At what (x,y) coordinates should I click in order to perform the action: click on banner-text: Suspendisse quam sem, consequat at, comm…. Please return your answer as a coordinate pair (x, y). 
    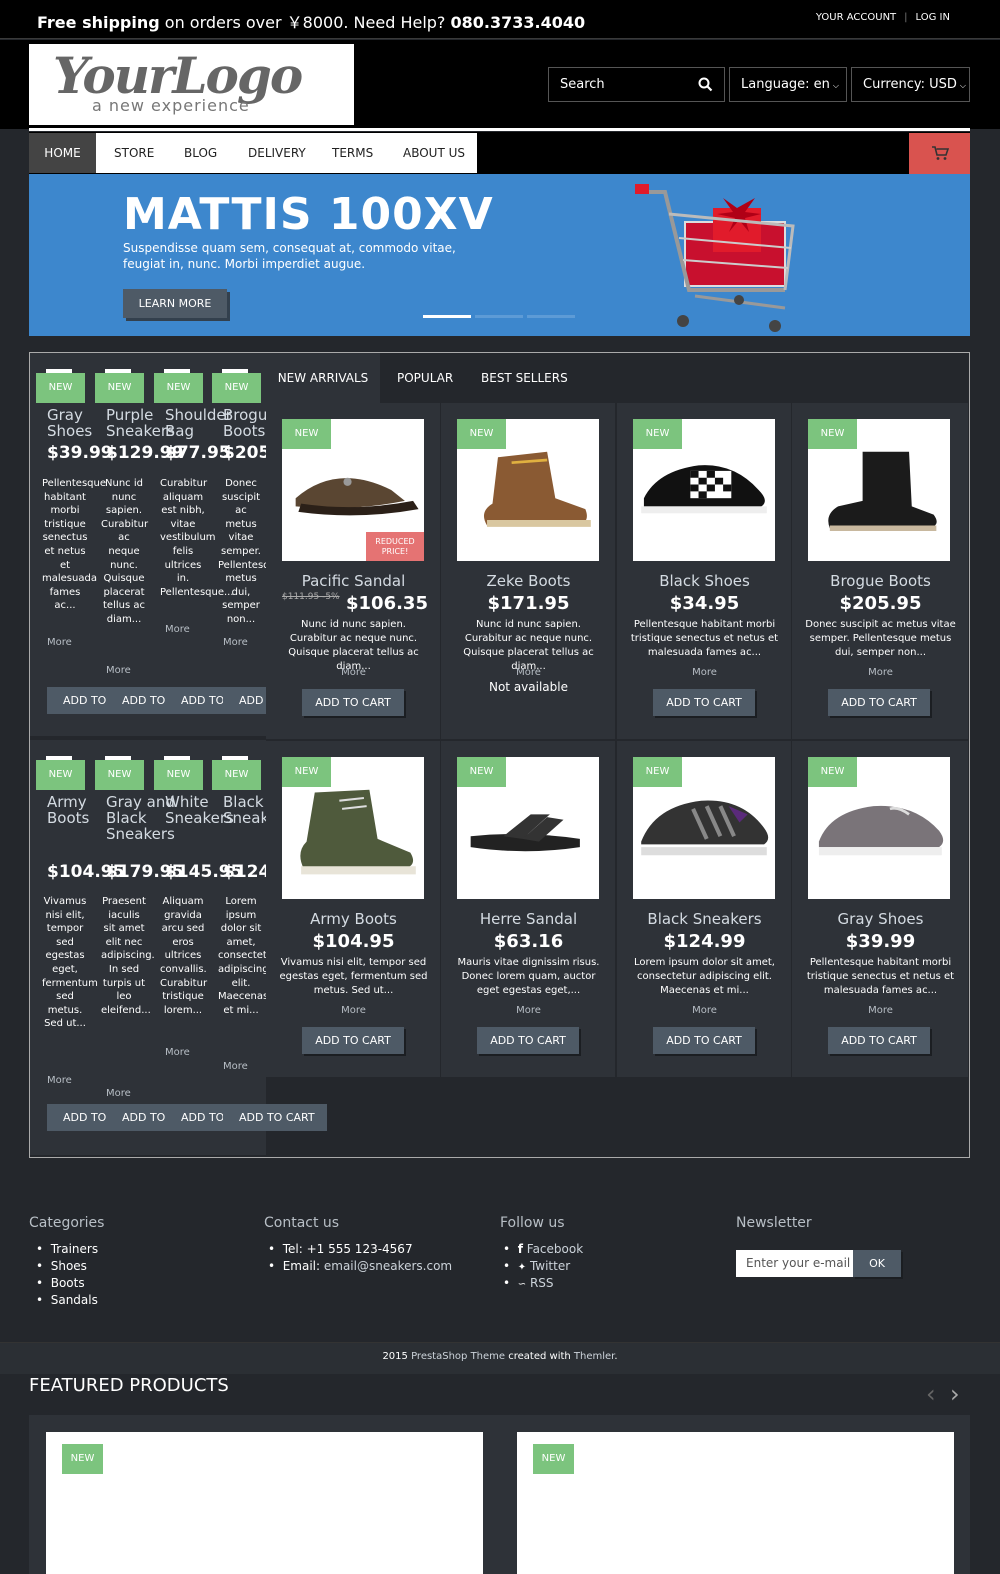
    Looking at the image, I should click on (289, 256).